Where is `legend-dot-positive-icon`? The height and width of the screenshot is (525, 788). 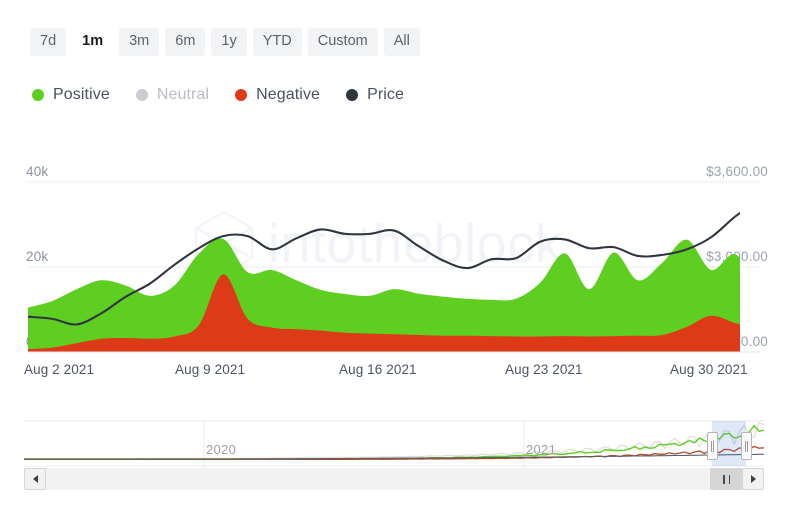 legend-dot-positive-icon is located at coordinates (38, 95).